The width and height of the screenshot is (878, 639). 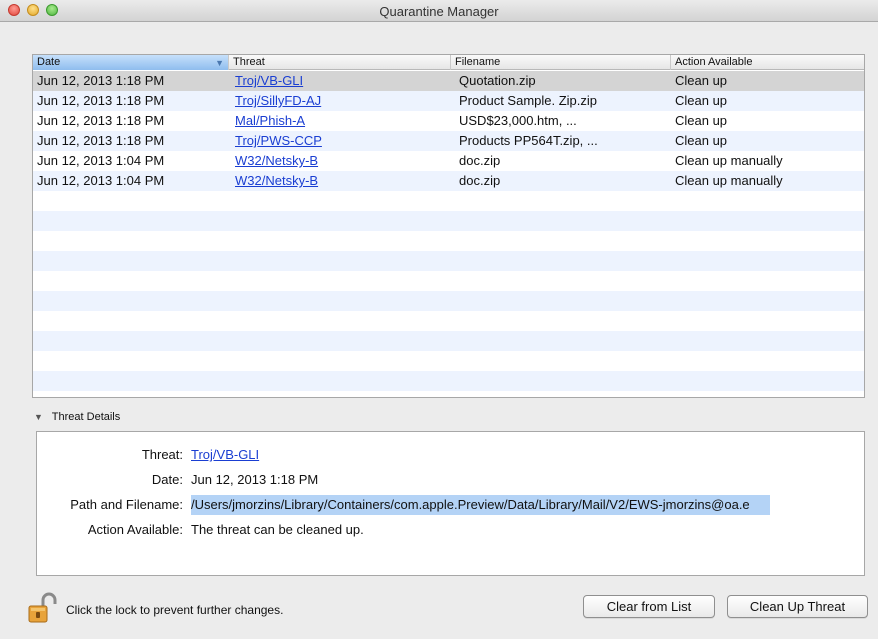 What do you see at coordinates (528, 100) in the screenshot?
I see `cell-filename: Product Sample. Zip.zip` at bounding box center [528, 100].